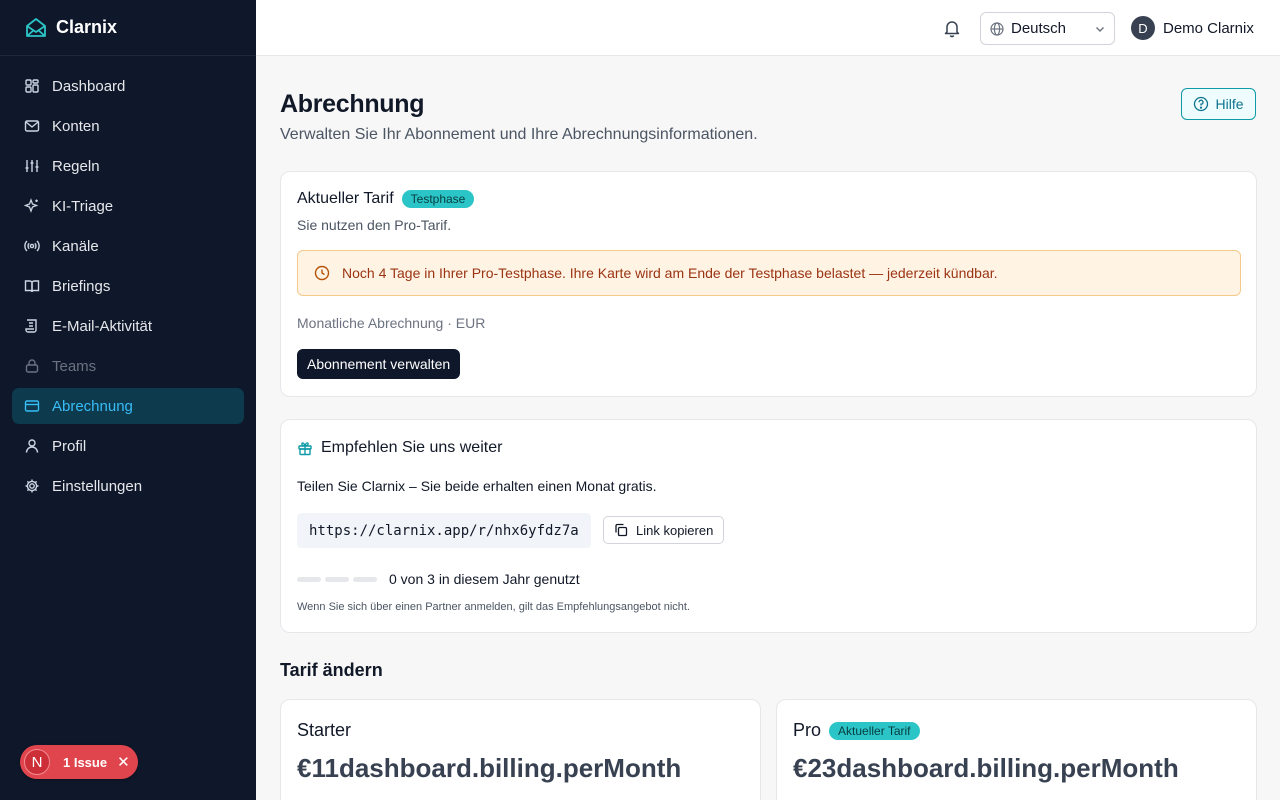 The width and height of the screenshot is (1280, 800). What do you see at coordinates (83, 206) in the screenshot?
I see `sidebar-item-label: KI-Triage` at bounding box center [83, 206].